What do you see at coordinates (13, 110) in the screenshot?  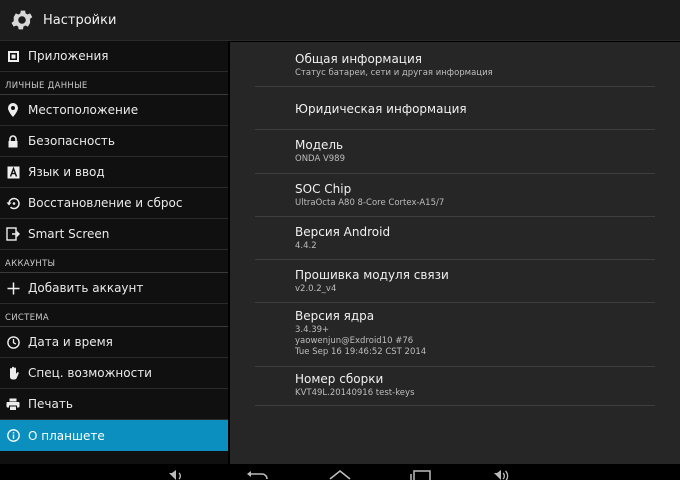 I see `location-pin-icon` at bounding box center [13, 110].